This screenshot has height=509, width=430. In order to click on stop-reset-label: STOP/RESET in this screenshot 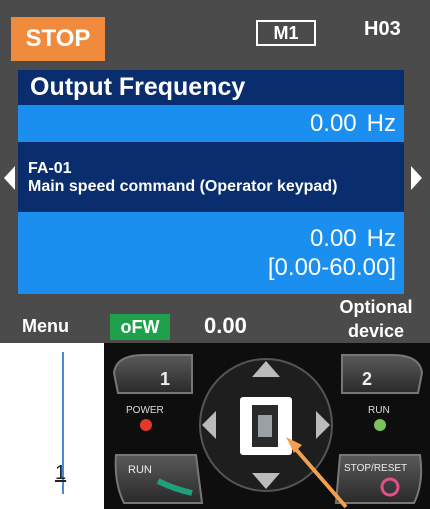, I will do `click(375, 468)`.